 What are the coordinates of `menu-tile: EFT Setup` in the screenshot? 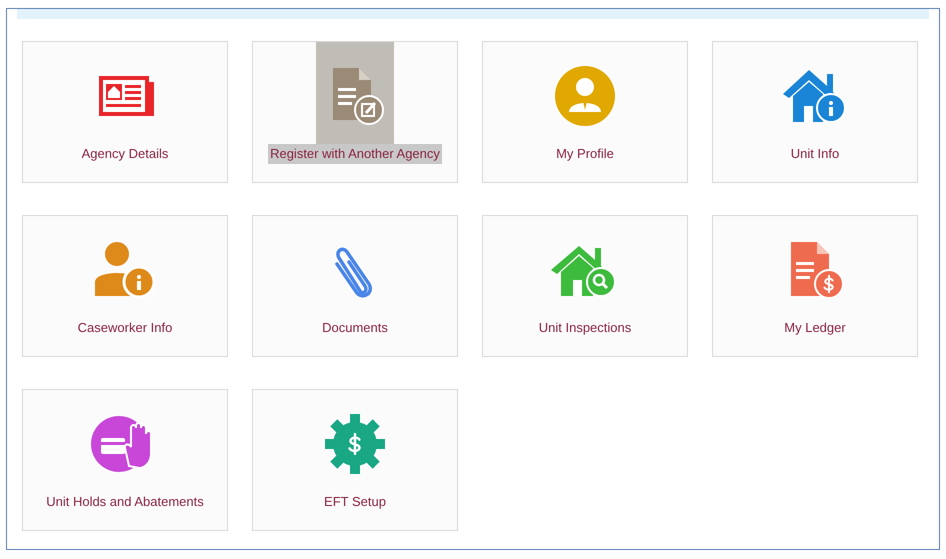 It's located at (355, 460).